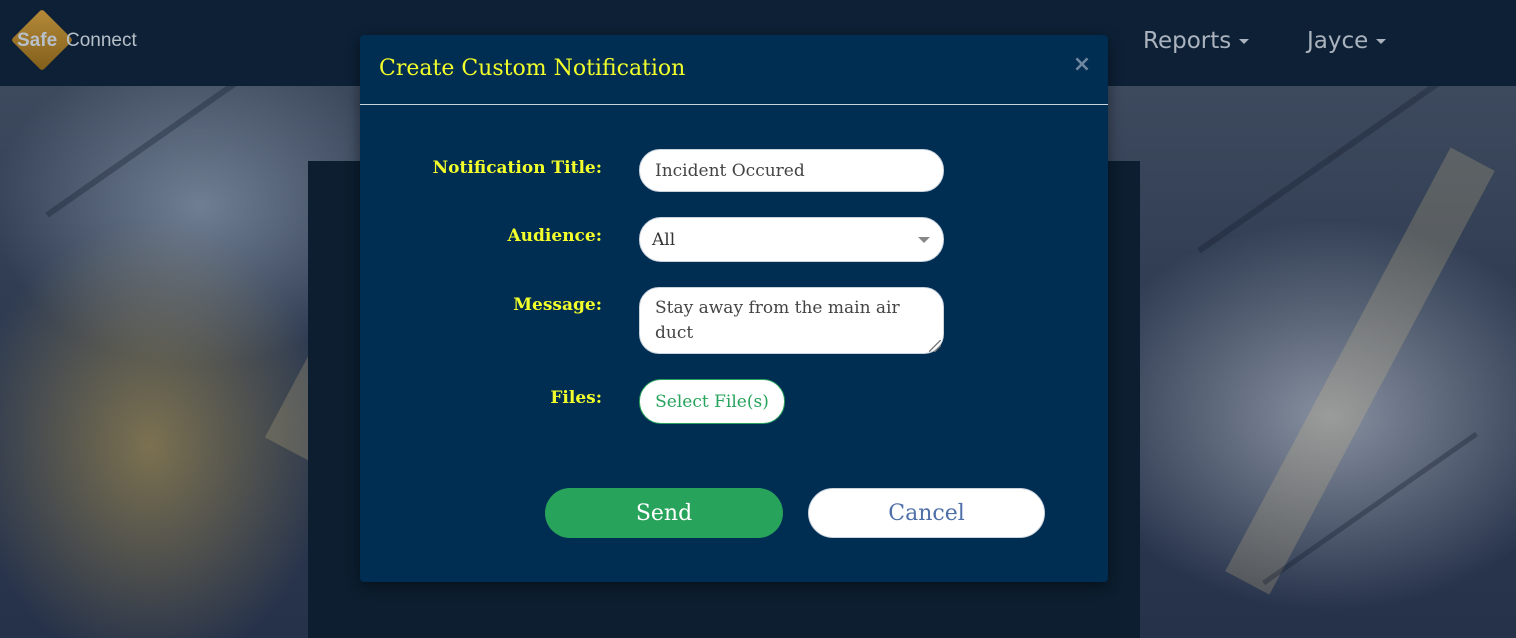 The height and width of the screenshot is (638, 1516). What do you see at coordinates (791, 170) in the screenshot?
I see `notification-title-input` at bounding box center [791, 170].